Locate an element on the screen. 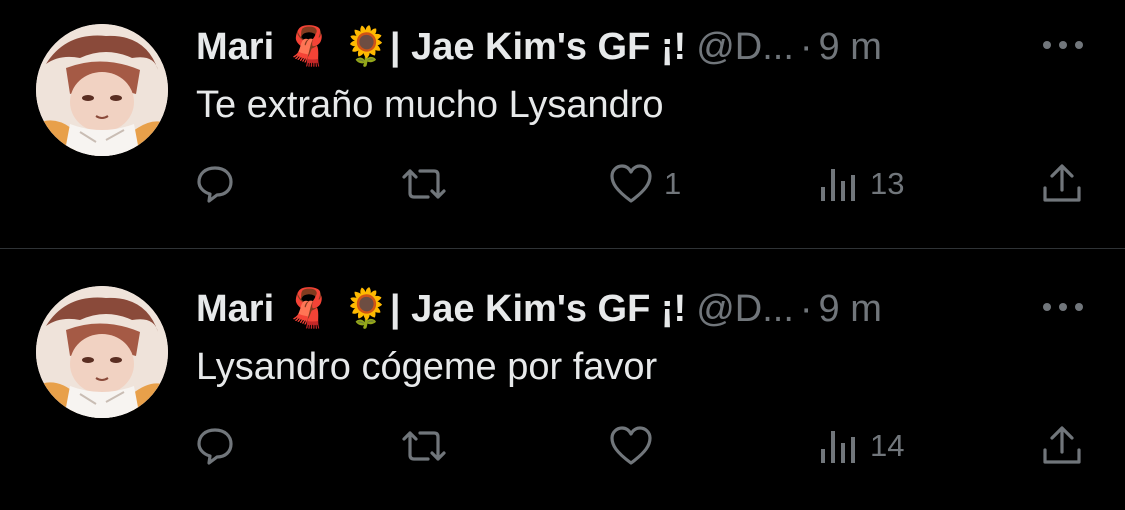  like-count: 1 is located at coordinates (673, 183).